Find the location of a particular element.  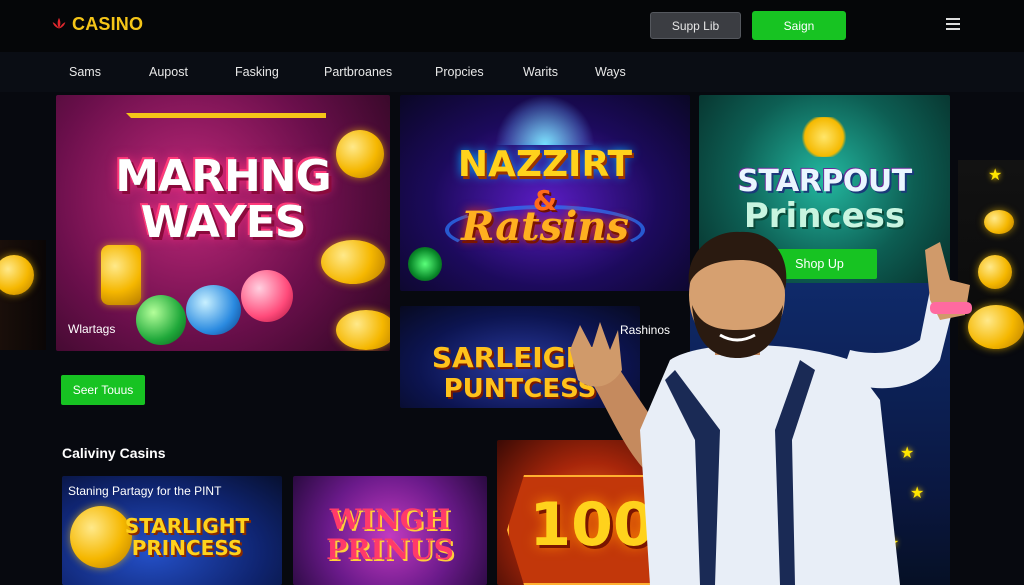

card-subtitle: PRINCESS is located at coordinates (187, 548).